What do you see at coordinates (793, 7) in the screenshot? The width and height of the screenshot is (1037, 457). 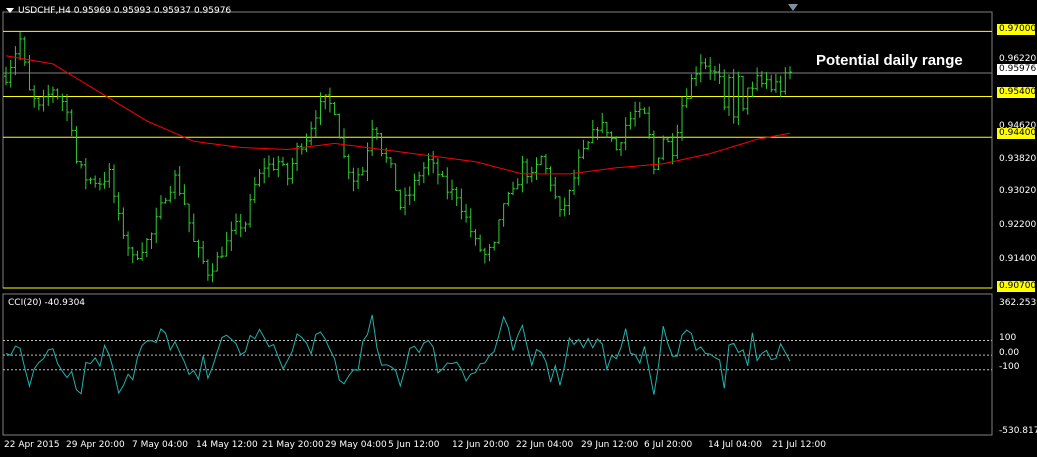 I see `chart-shift-marker-icon` at bounding box center [793, 7].